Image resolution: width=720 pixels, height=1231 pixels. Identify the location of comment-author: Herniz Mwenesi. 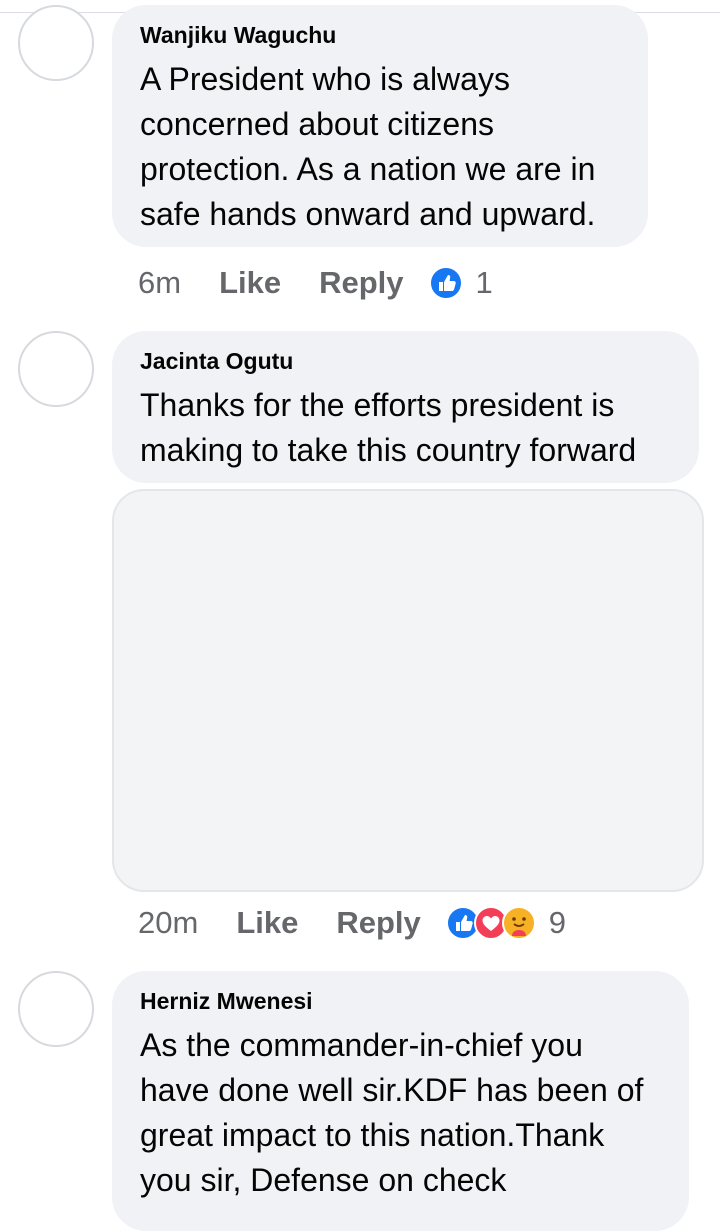
(400, 1001).